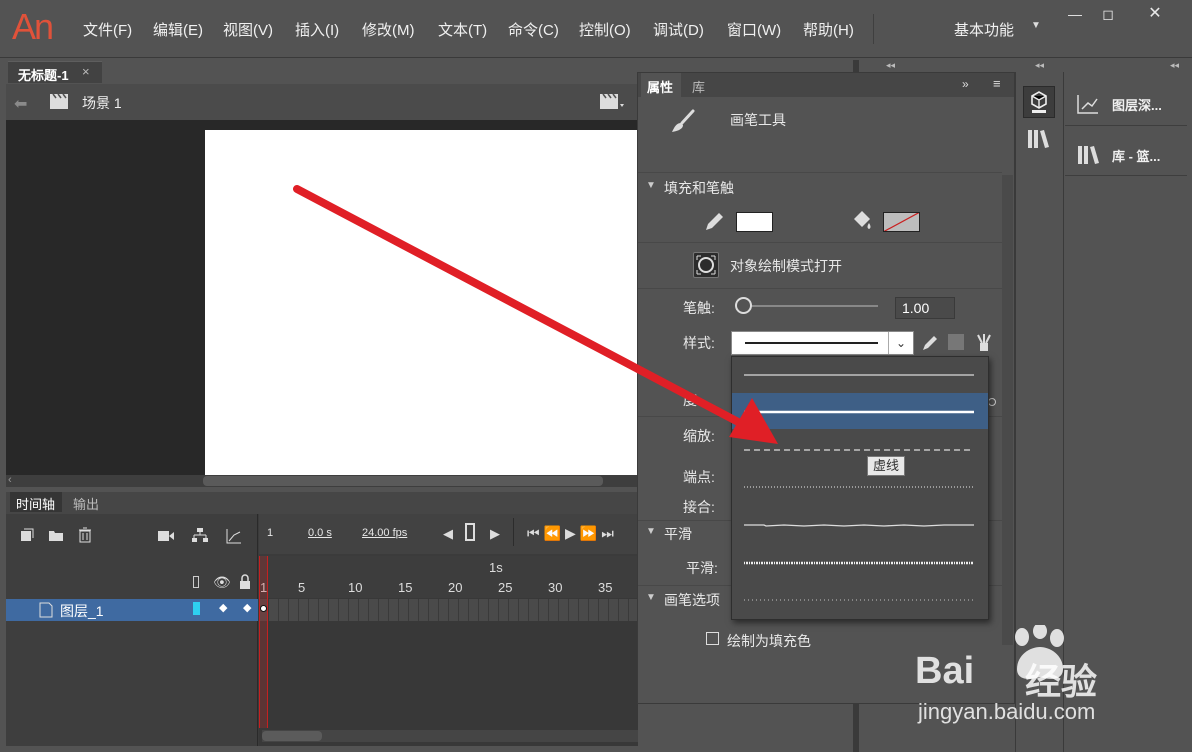 This screenshot has height=752, width=1192. Describe the element at coordinates (222, 582) in the screenshot. I see `show-hide-eye-icon: 👁` at that location.